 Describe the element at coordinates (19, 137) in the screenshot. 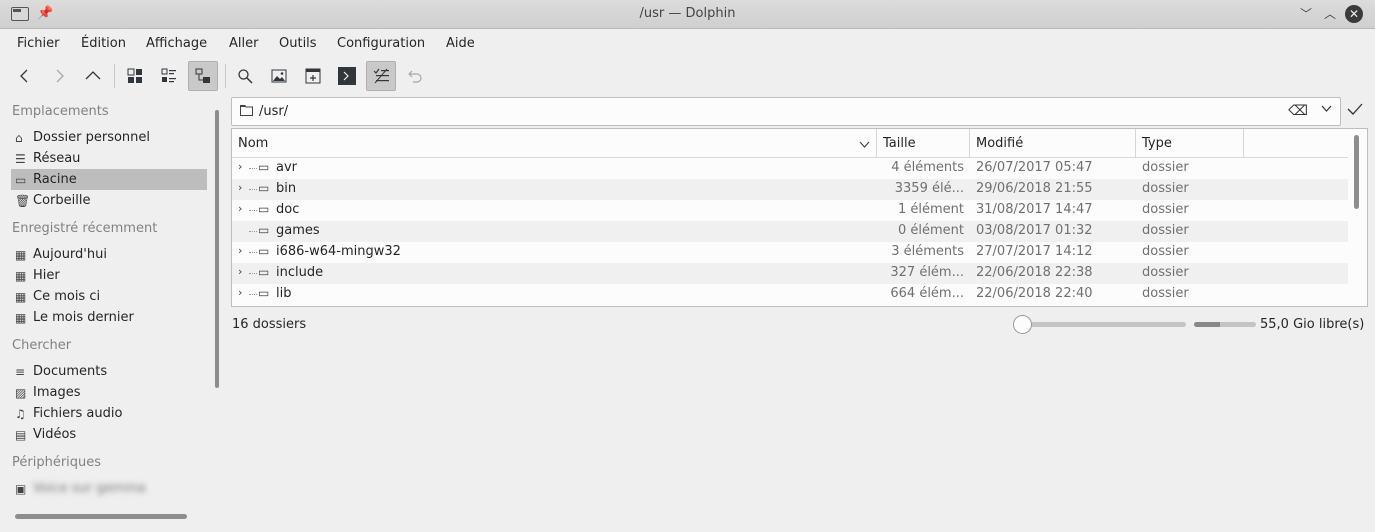

I see `home-icon: ⌂` at that location.